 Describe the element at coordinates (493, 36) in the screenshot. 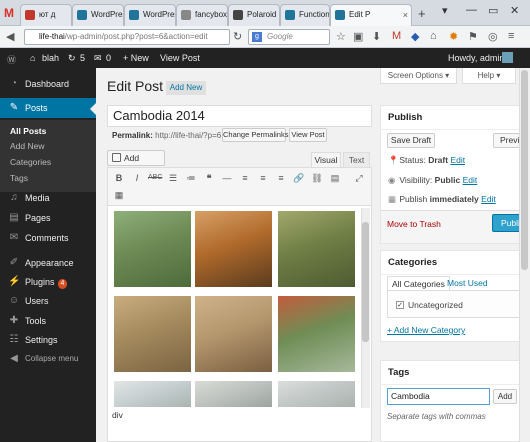

I see `addon-icon: ◎` at that location.